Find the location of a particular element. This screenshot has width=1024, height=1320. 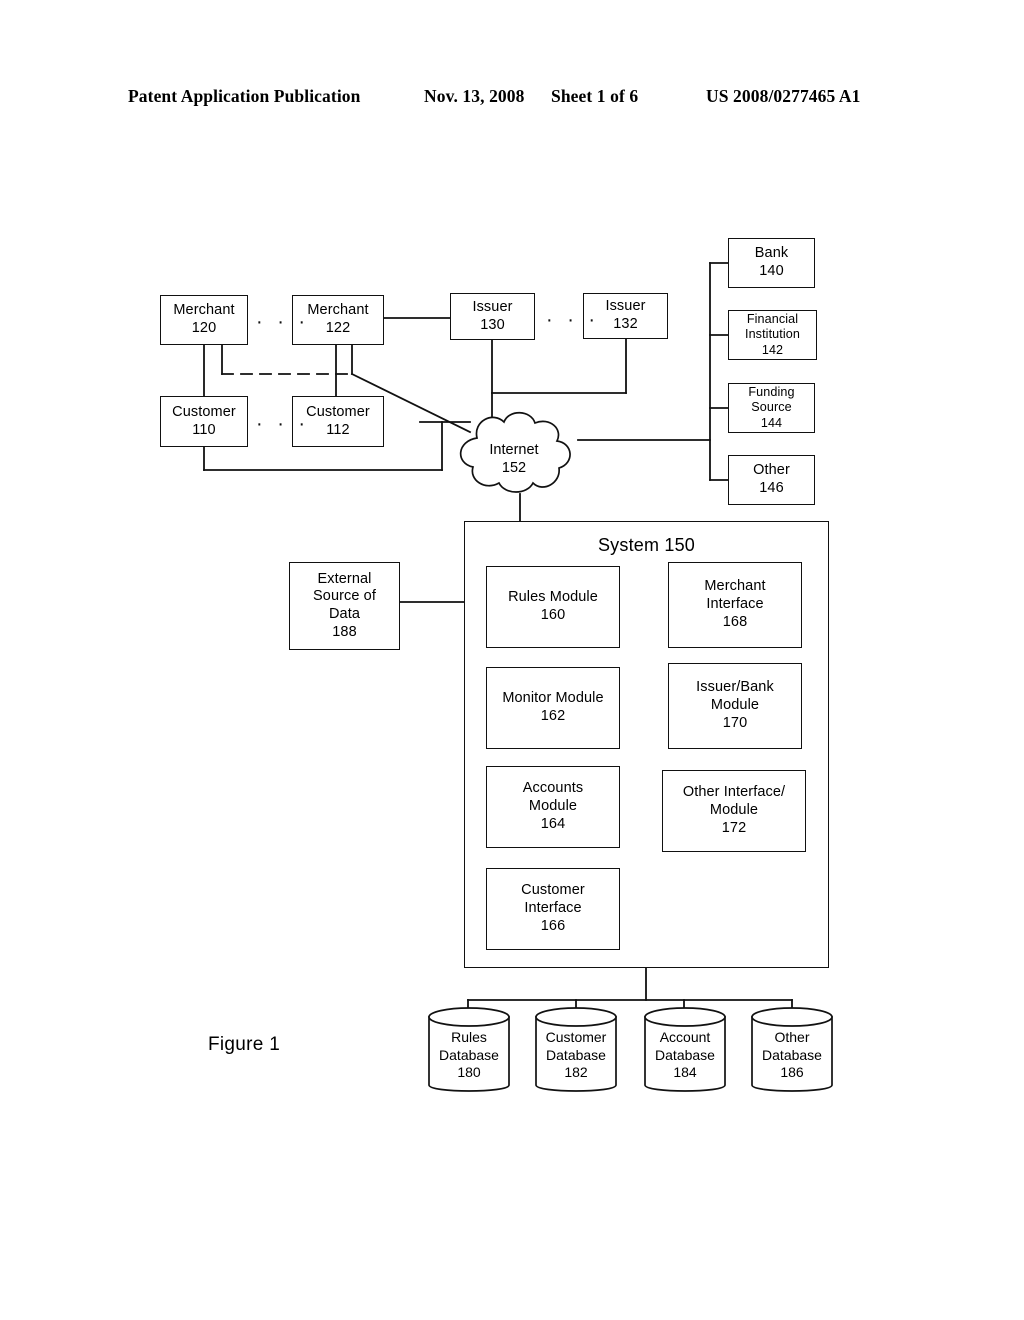

node-customer-database-182-line2: Database is located at coordinates (576, 1054).